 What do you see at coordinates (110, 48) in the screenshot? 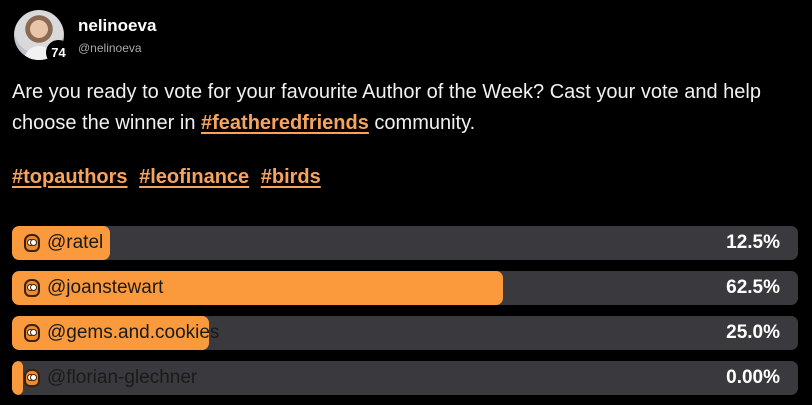
I see `user-handle: @nelinoeva` at bounding box center [110, 48].